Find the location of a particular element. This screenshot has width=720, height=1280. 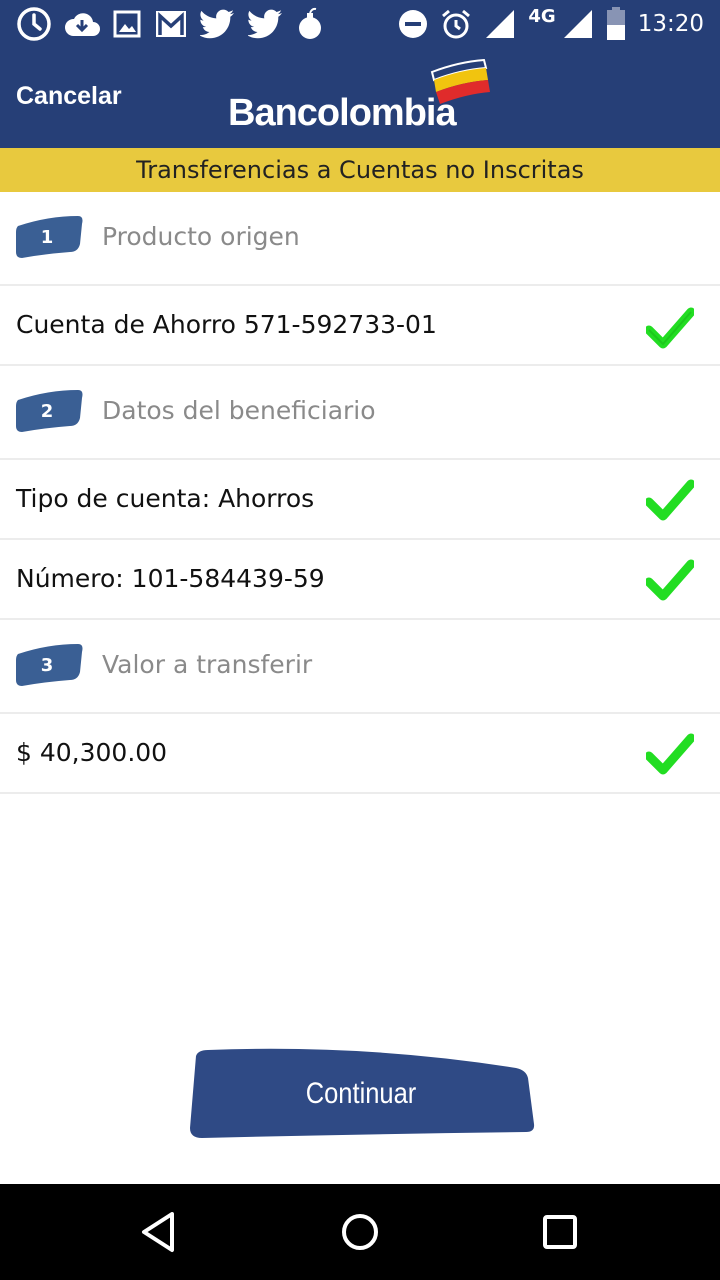

section-origin-product: 1 Producto origen is located at coordinates (360, 239).